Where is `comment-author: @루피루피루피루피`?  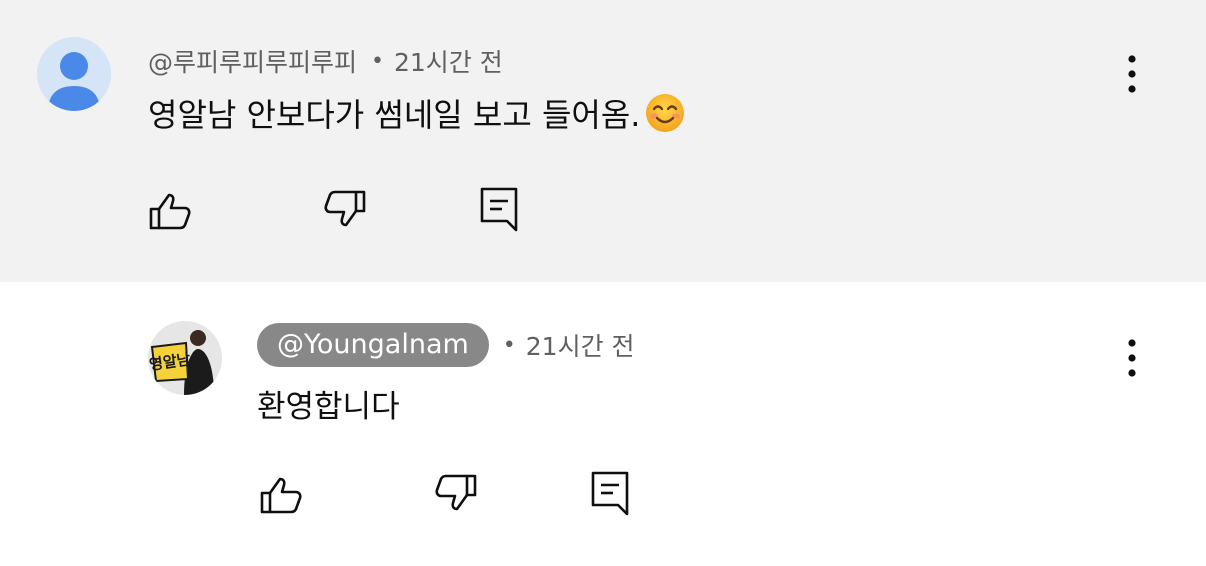
comment-author: @루피루피루피루피 is located at coordinates (252, 61).